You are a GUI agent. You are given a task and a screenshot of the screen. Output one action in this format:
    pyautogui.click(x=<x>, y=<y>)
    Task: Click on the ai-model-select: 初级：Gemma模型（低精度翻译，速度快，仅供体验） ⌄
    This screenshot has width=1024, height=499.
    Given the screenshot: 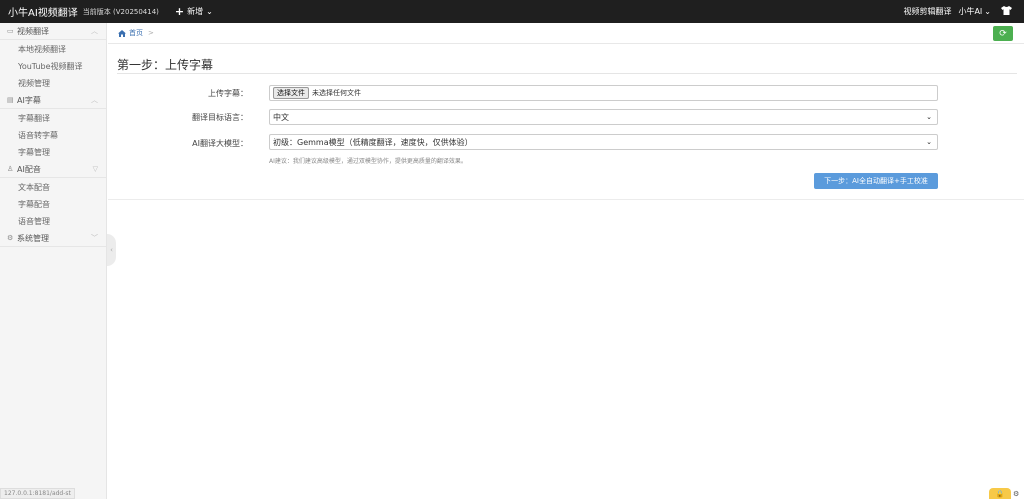 What is the action you would take?
    pyautogui.click(x=603, y=142)
    